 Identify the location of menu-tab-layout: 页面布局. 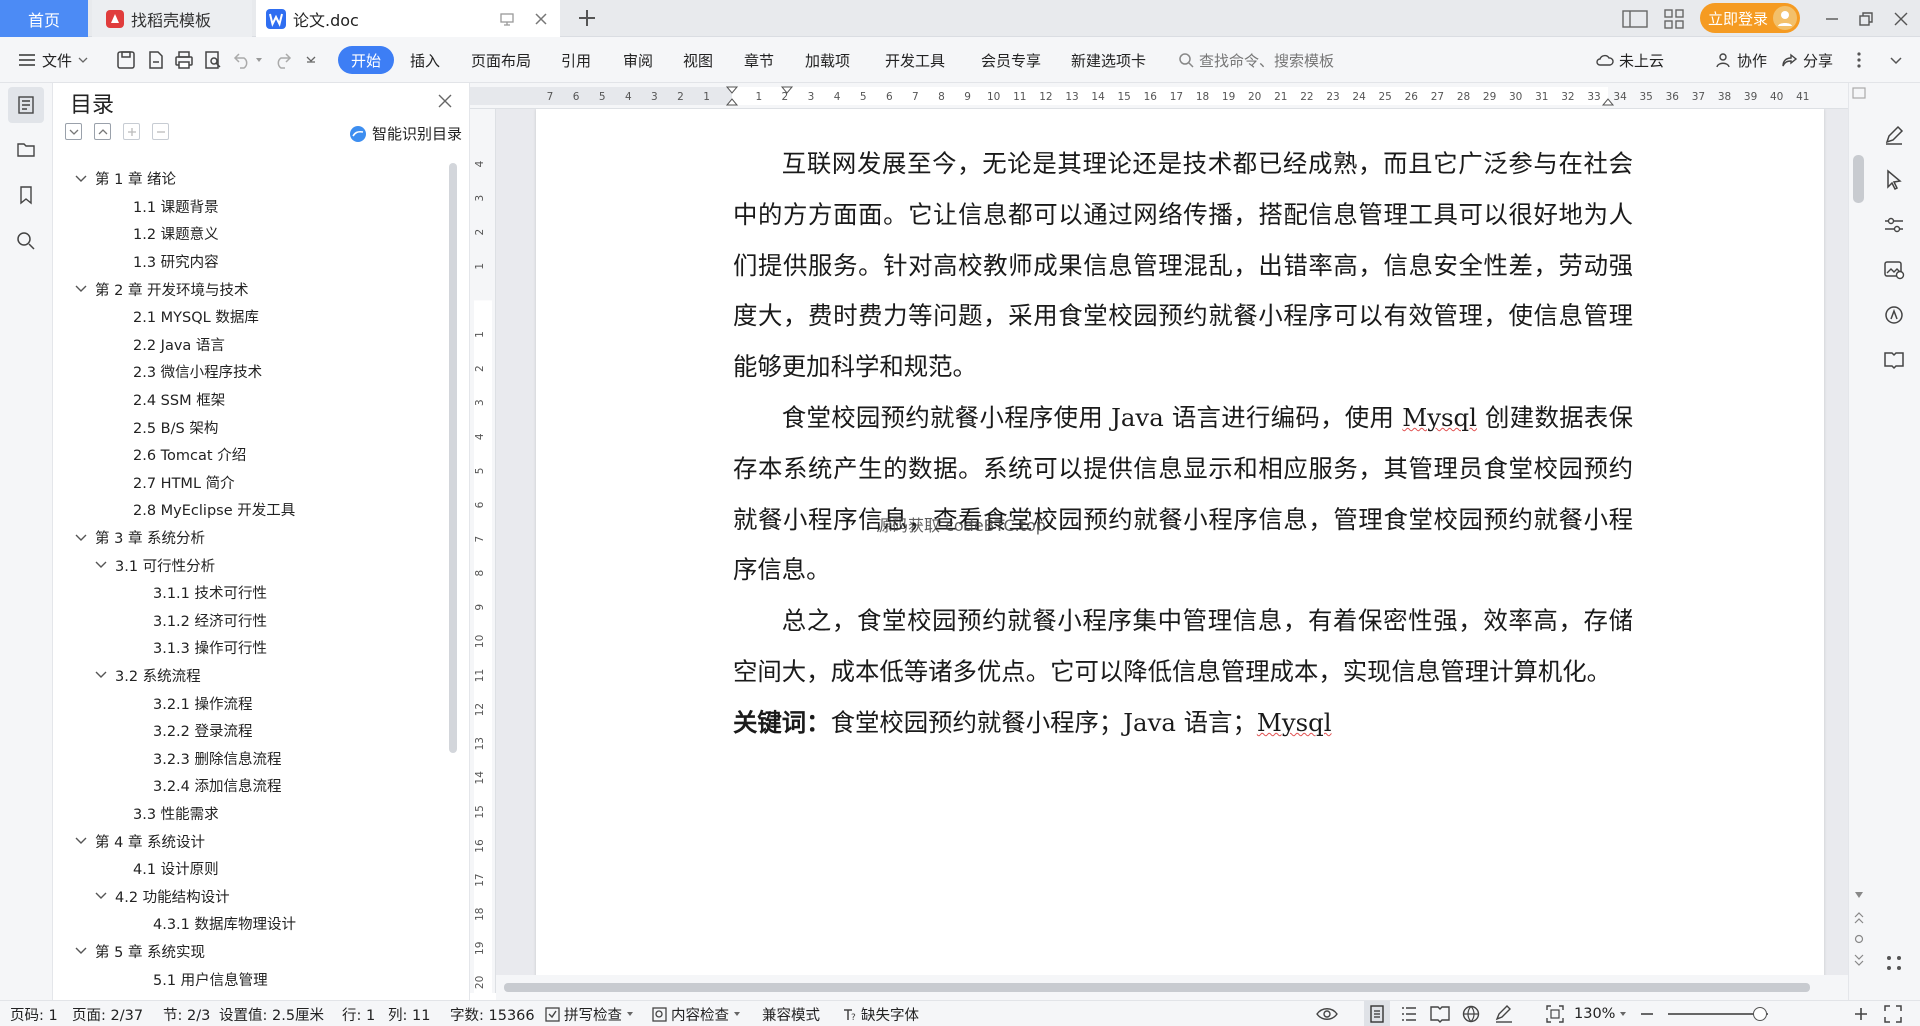
(501, 60).